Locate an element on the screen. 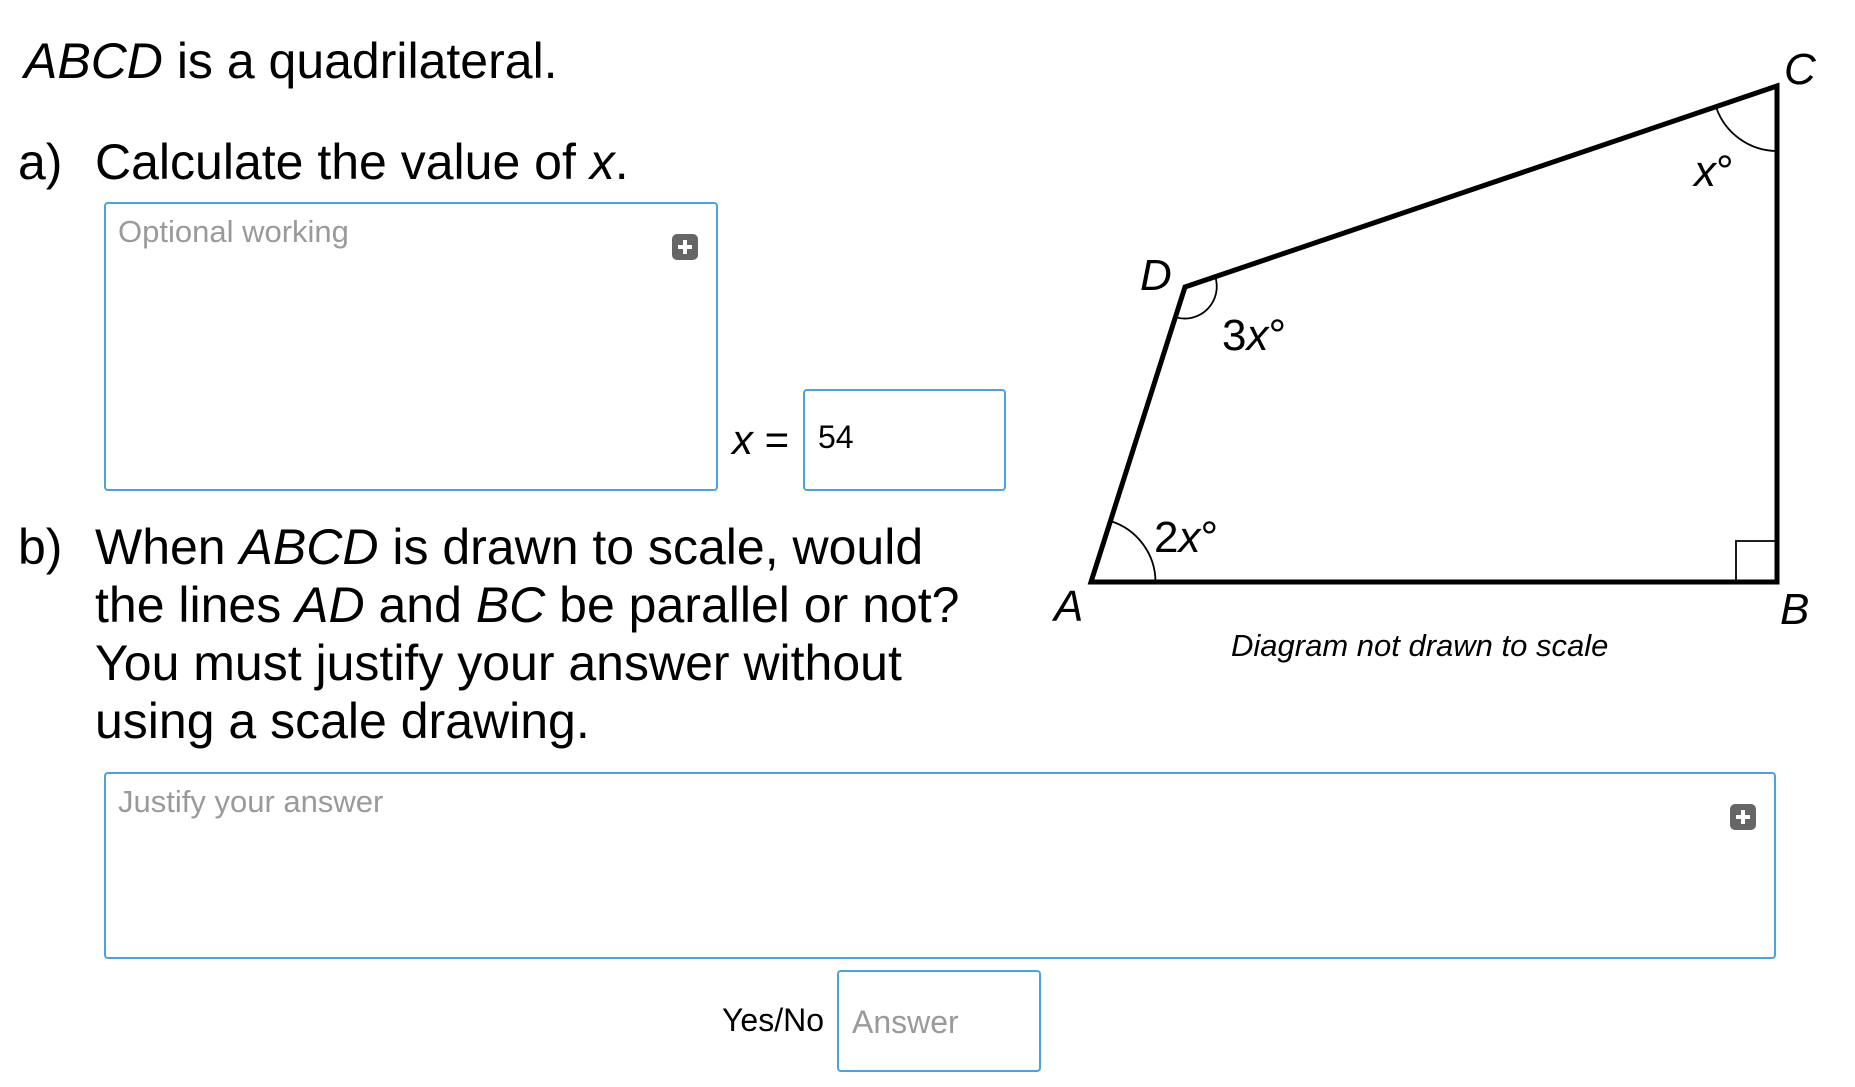  vertex-label-b: B is located at coordinates (1794, 609).